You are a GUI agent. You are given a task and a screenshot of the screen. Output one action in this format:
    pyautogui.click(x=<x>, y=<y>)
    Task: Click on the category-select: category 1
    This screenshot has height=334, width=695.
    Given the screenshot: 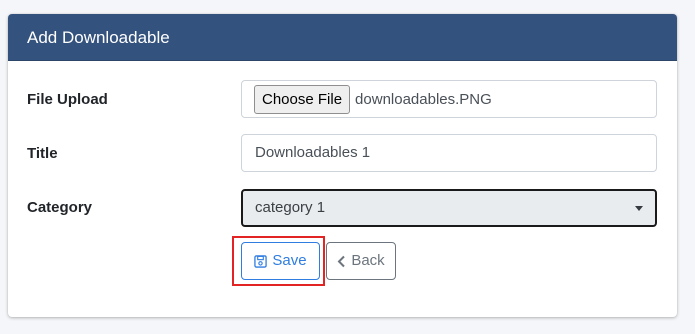 What is the action you would take?
    pyautogui.click(x=449, y=208)
    